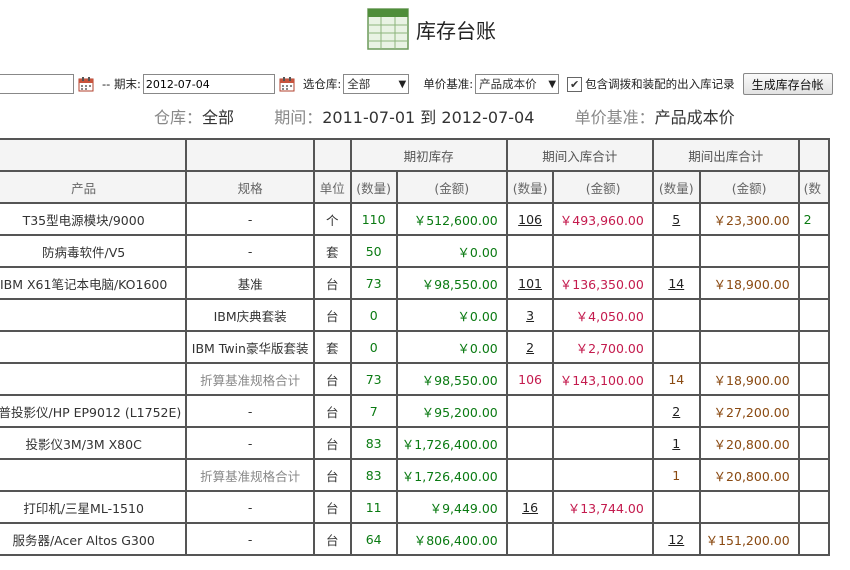 The height and width of the screenshot is (570, 850). Describe the element at coordinates (614, 117) in the screenshot. I see `summary-price-key: 单价基准：` at that location.